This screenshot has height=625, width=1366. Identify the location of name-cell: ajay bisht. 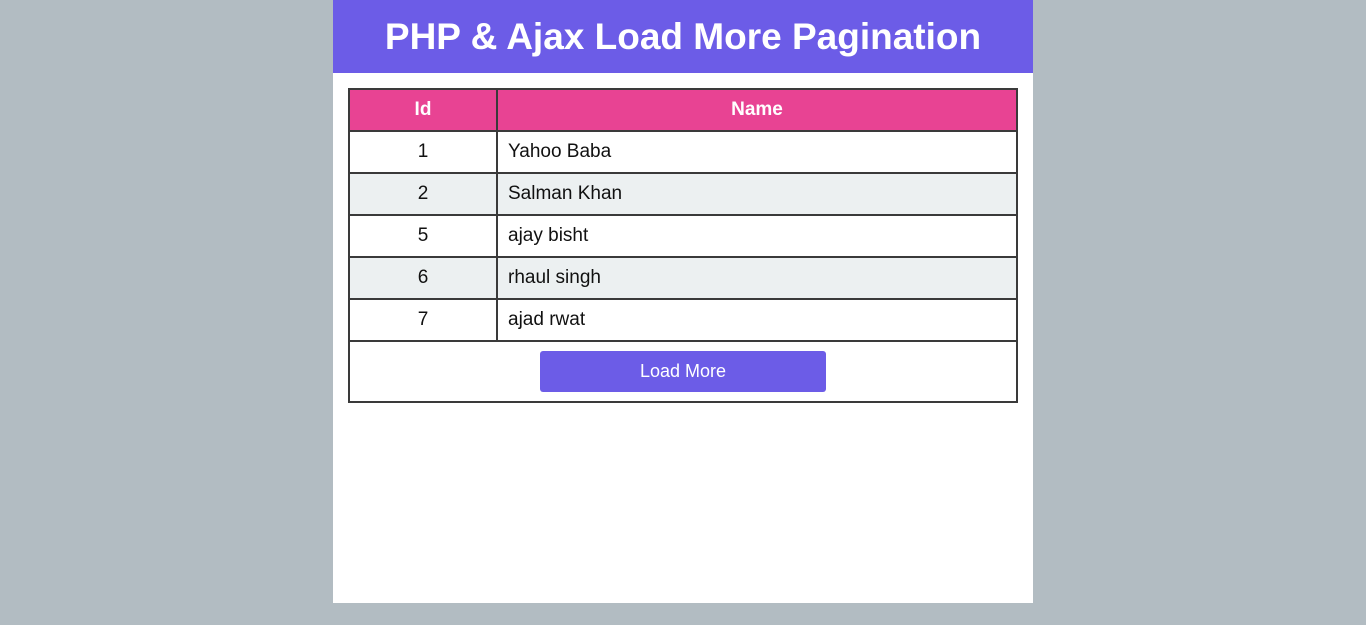
(757, 236).